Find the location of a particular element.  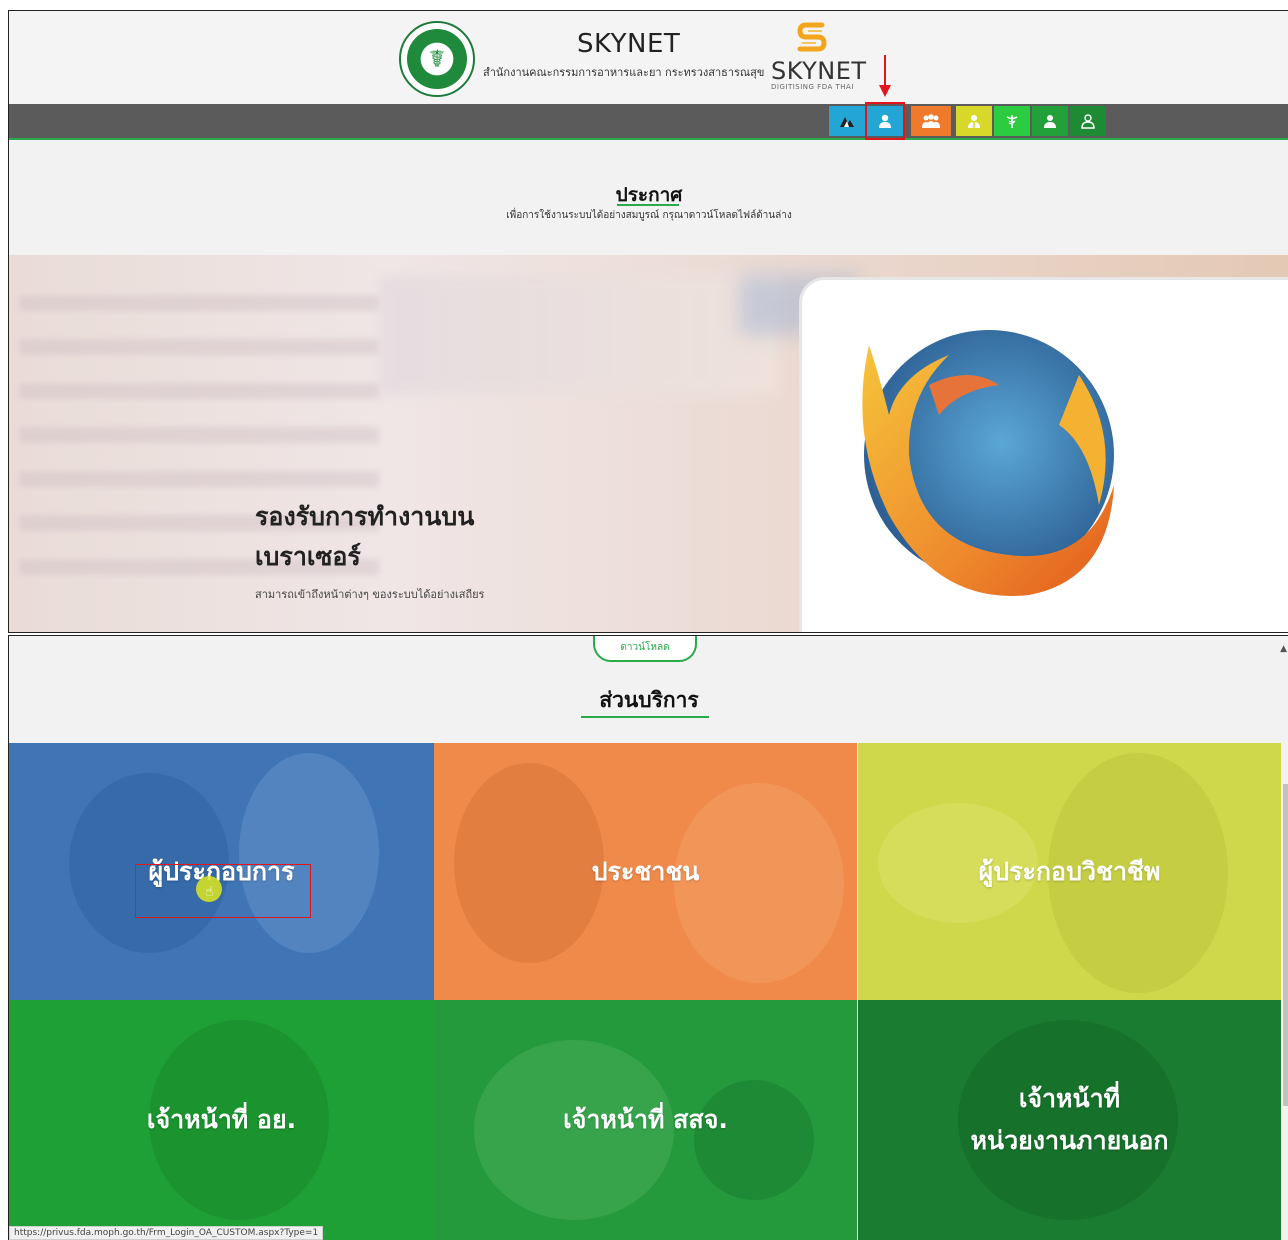

scroll-up-icon: ▲ is located at coordinates (1283, 649).